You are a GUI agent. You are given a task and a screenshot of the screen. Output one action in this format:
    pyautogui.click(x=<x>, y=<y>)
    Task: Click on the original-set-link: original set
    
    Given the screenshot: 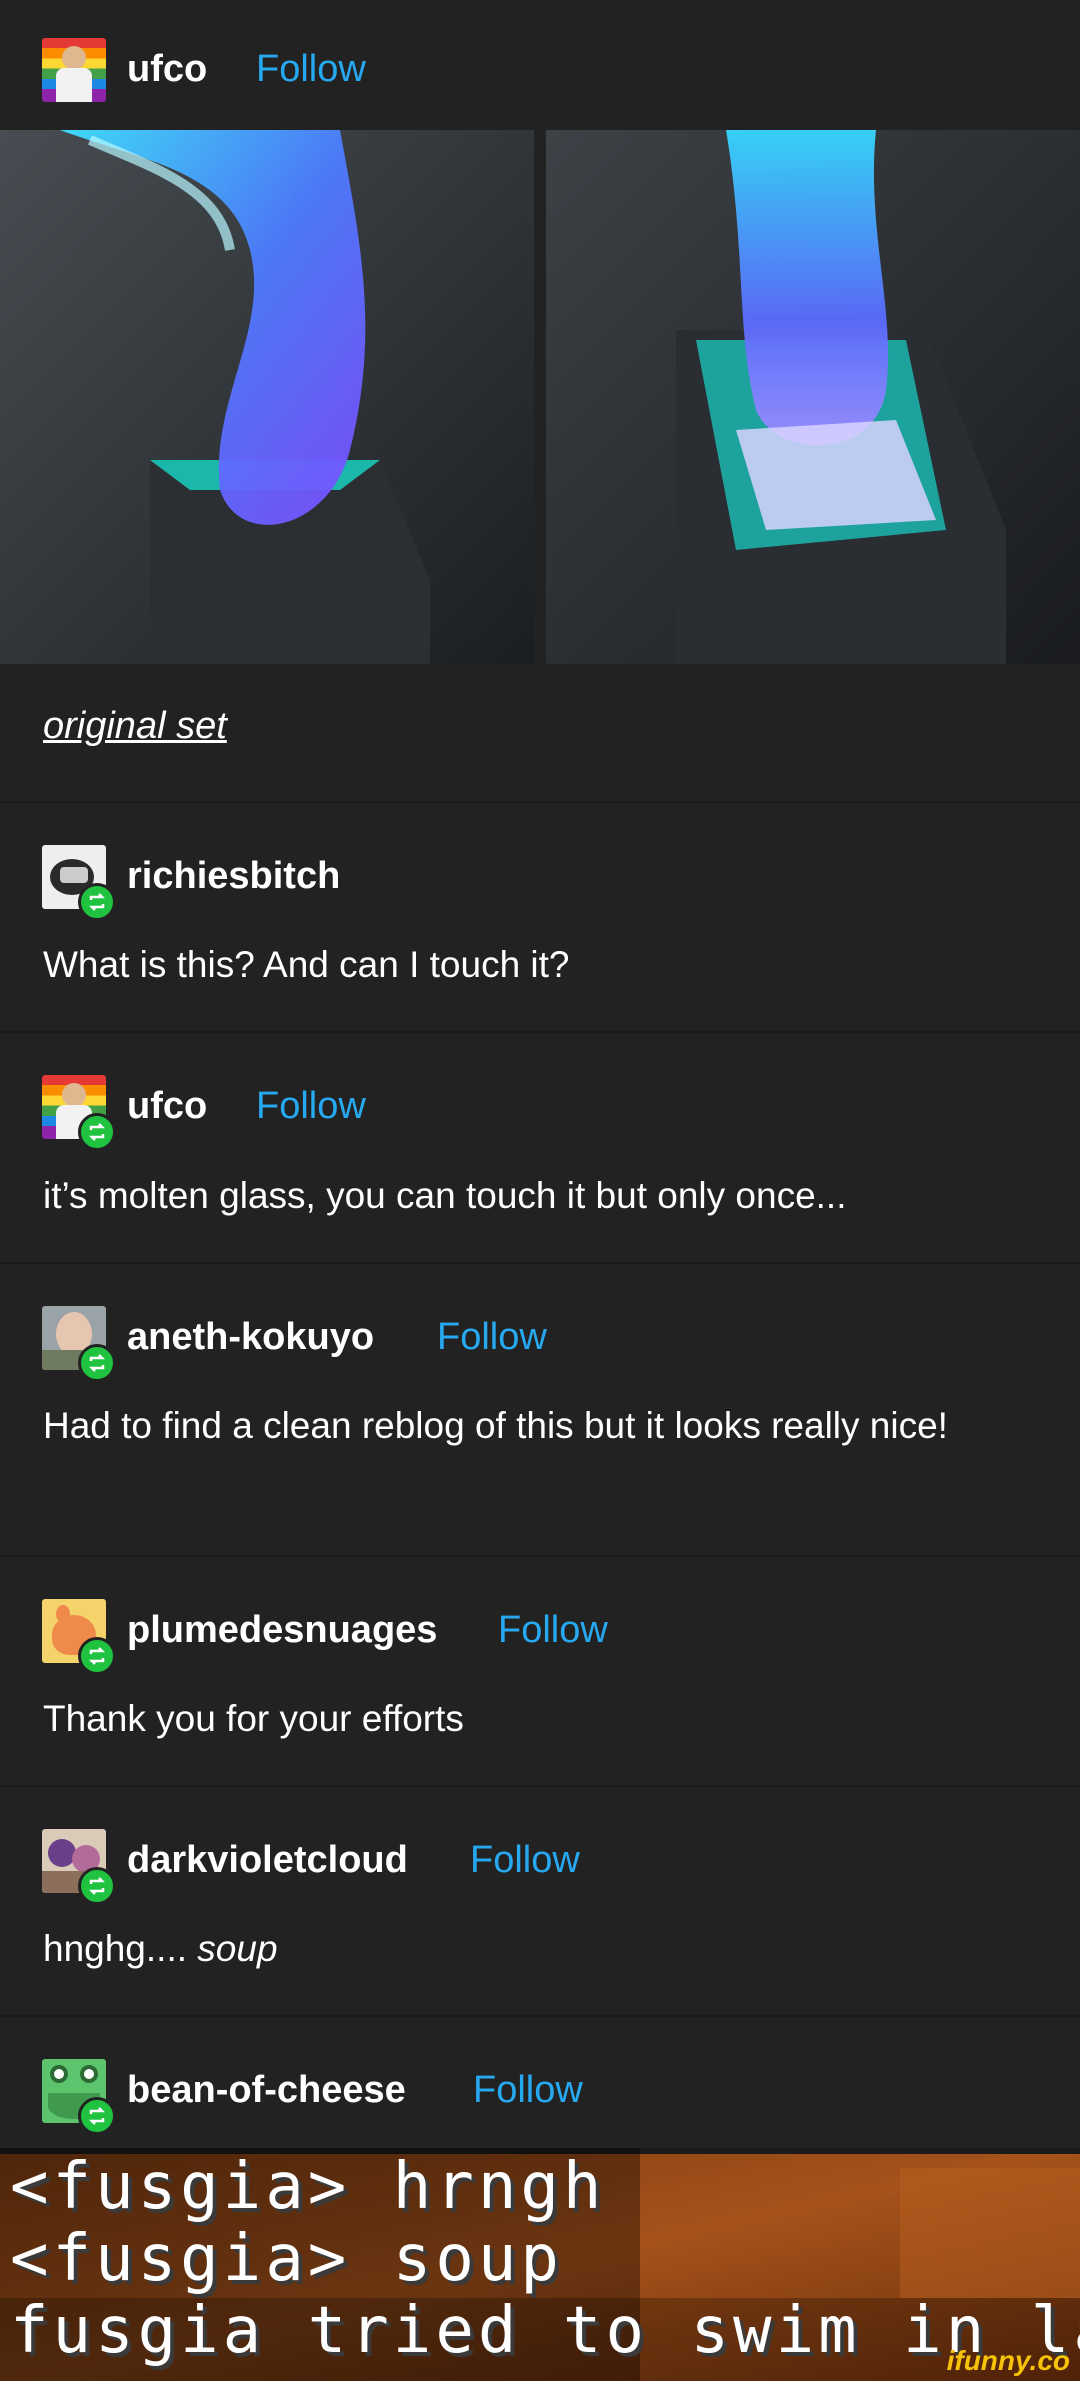 What is the action you would take?
    pyautogui.click(x=135, y=726)
    